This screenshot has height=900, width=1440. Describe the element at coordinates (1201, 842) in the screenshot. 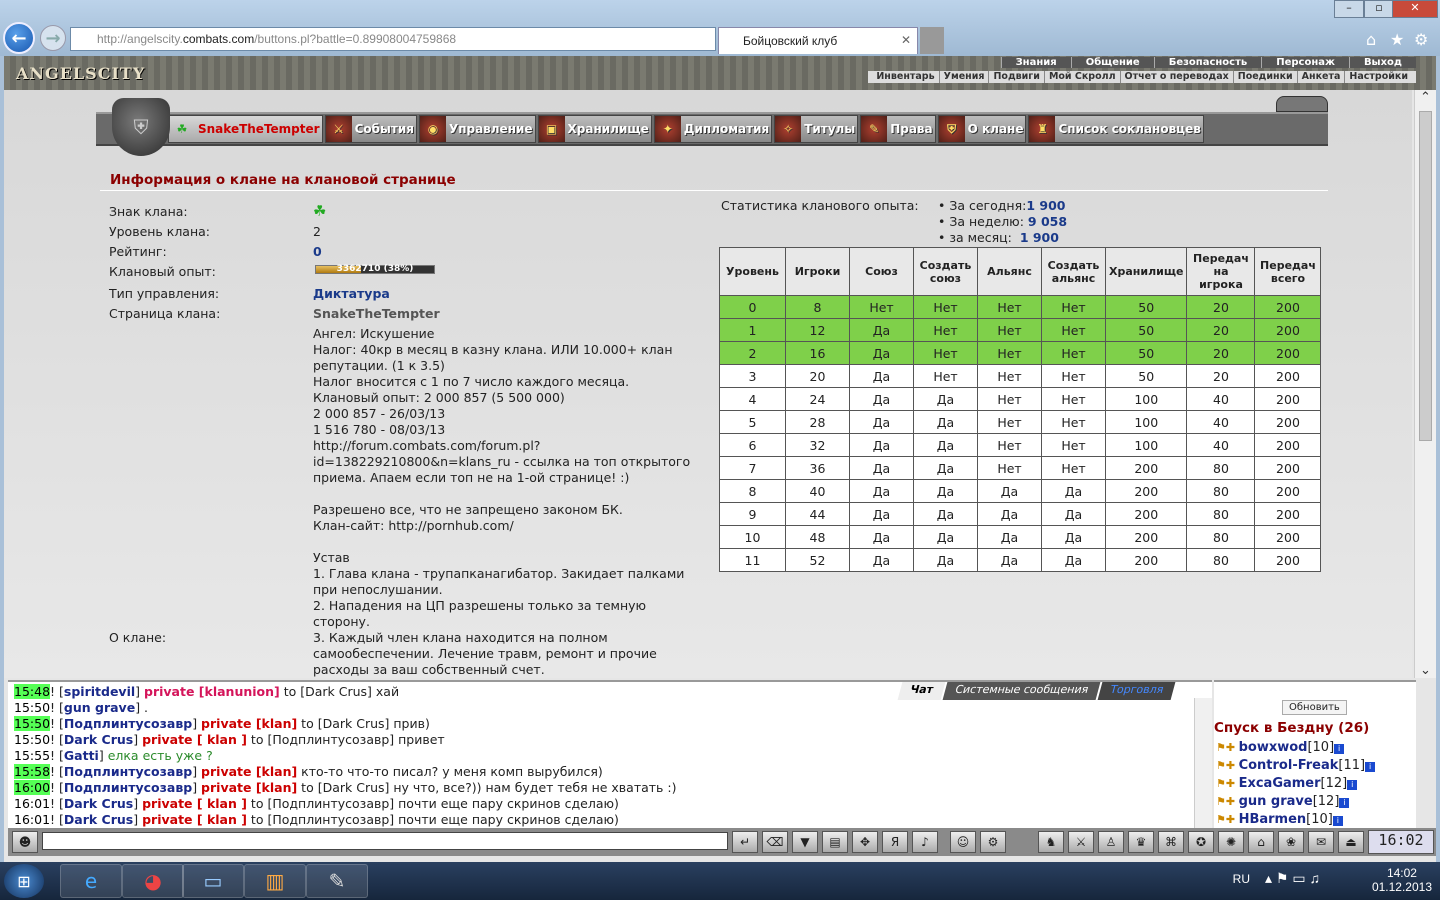

I see `skills-icon: ✪` at that location.